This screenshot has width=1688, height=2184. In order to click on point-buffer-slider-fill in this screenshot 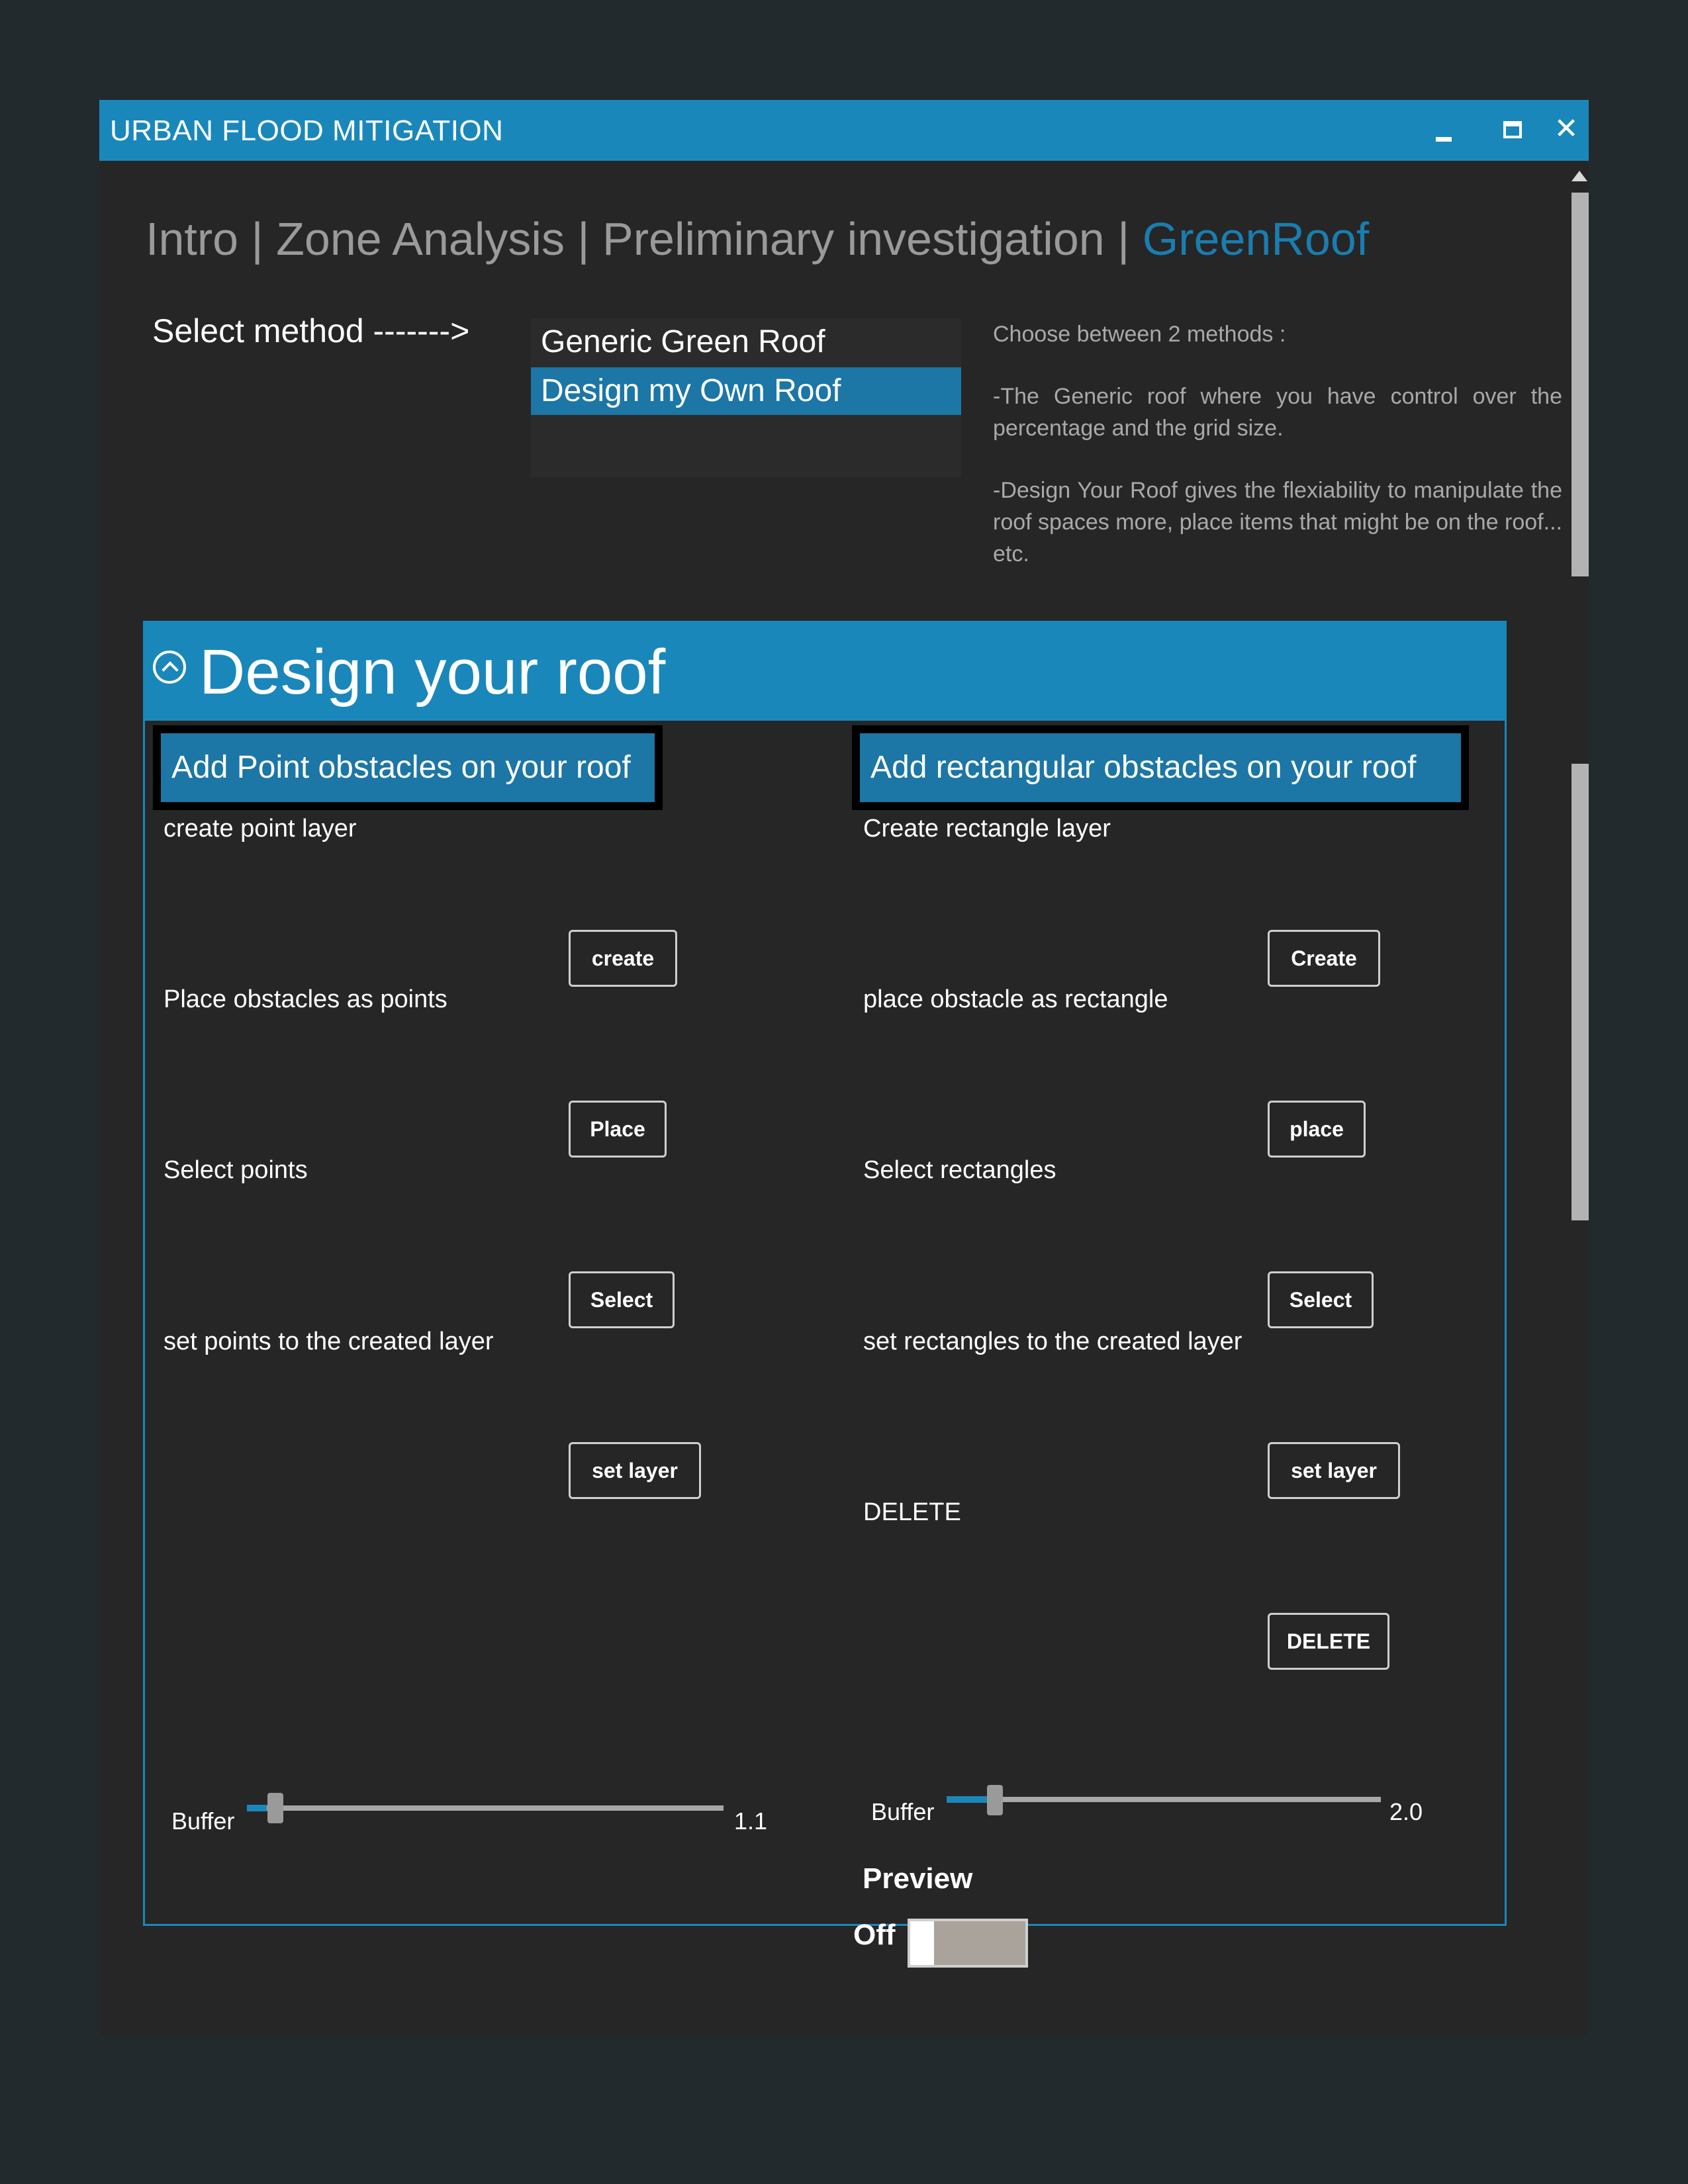, I will do `click(257, 1808)`.